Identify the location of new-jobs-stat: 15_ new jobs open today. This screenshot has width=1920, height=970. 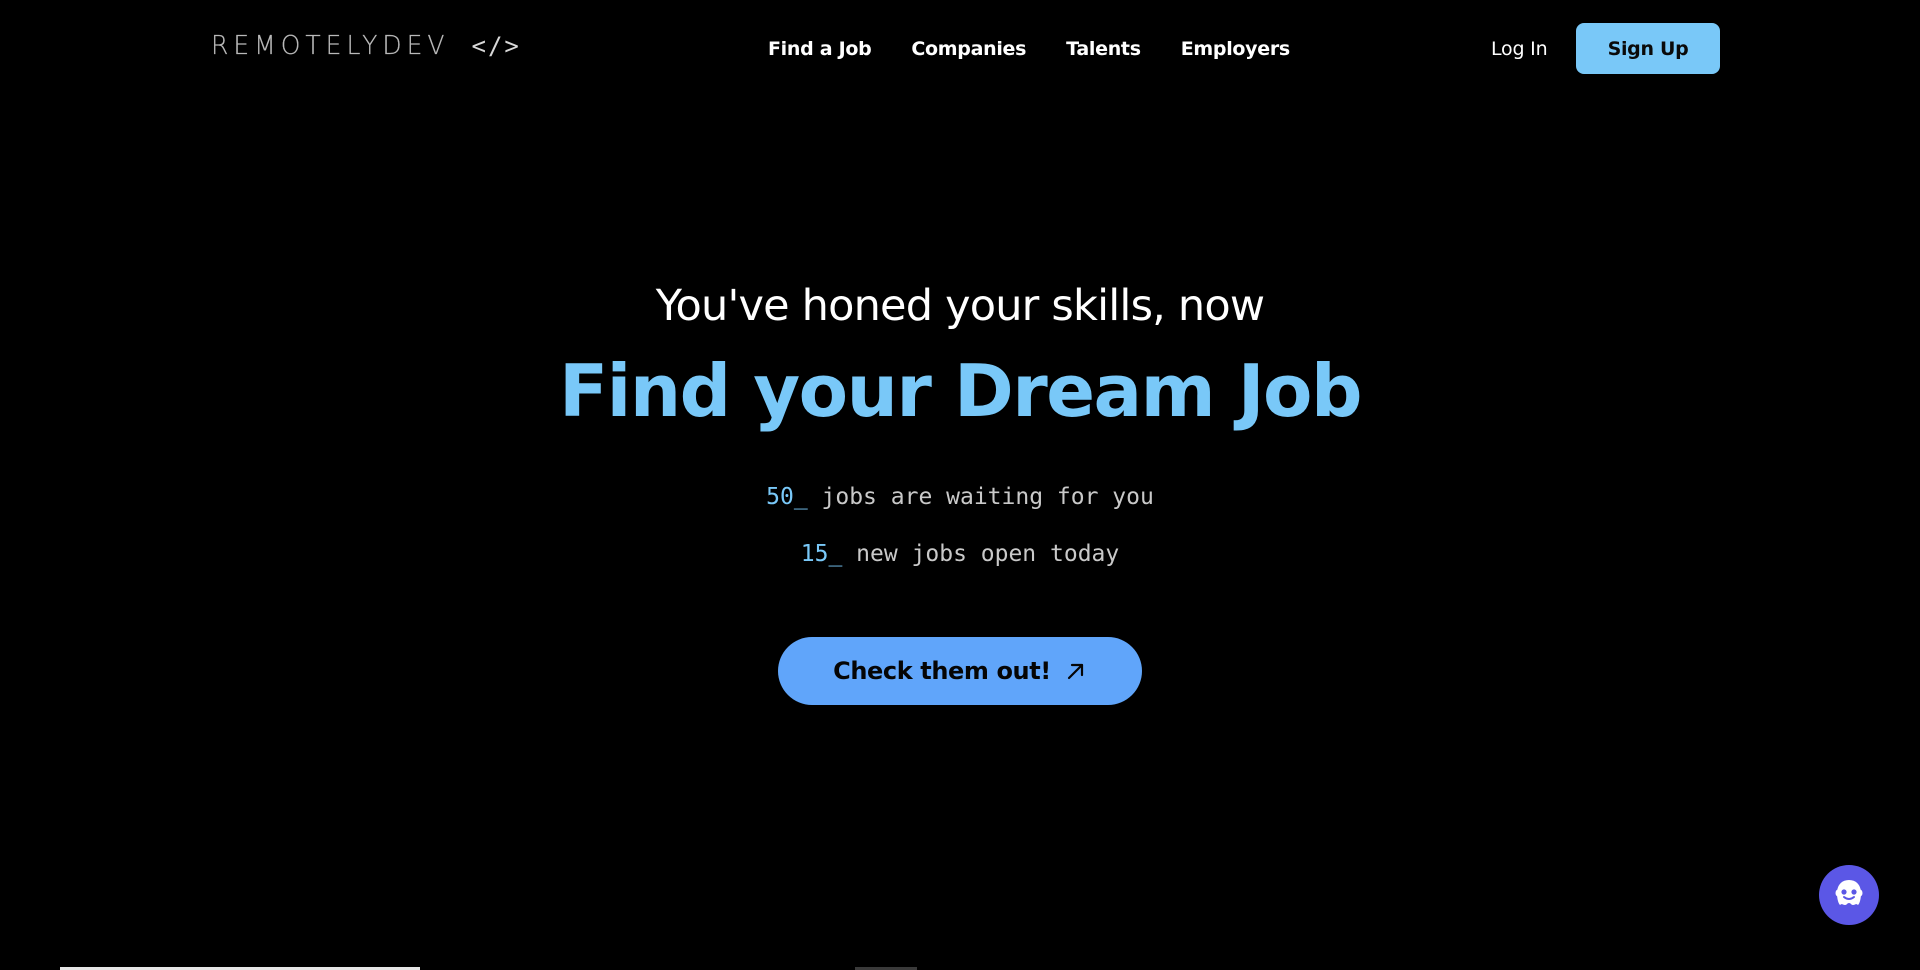
(960, 555).